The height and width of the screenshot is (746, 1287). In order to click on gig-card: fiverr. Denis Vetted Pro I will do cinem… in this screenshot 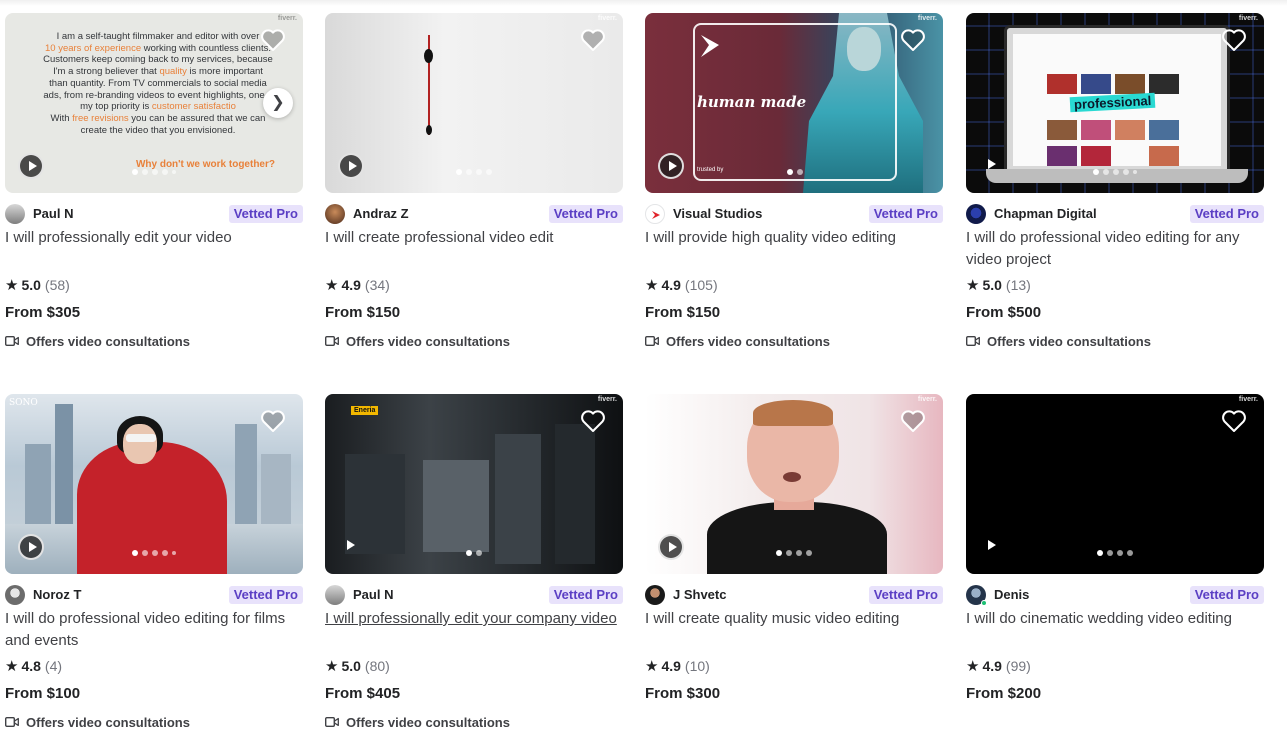, I will do `click(1115, 549)`.